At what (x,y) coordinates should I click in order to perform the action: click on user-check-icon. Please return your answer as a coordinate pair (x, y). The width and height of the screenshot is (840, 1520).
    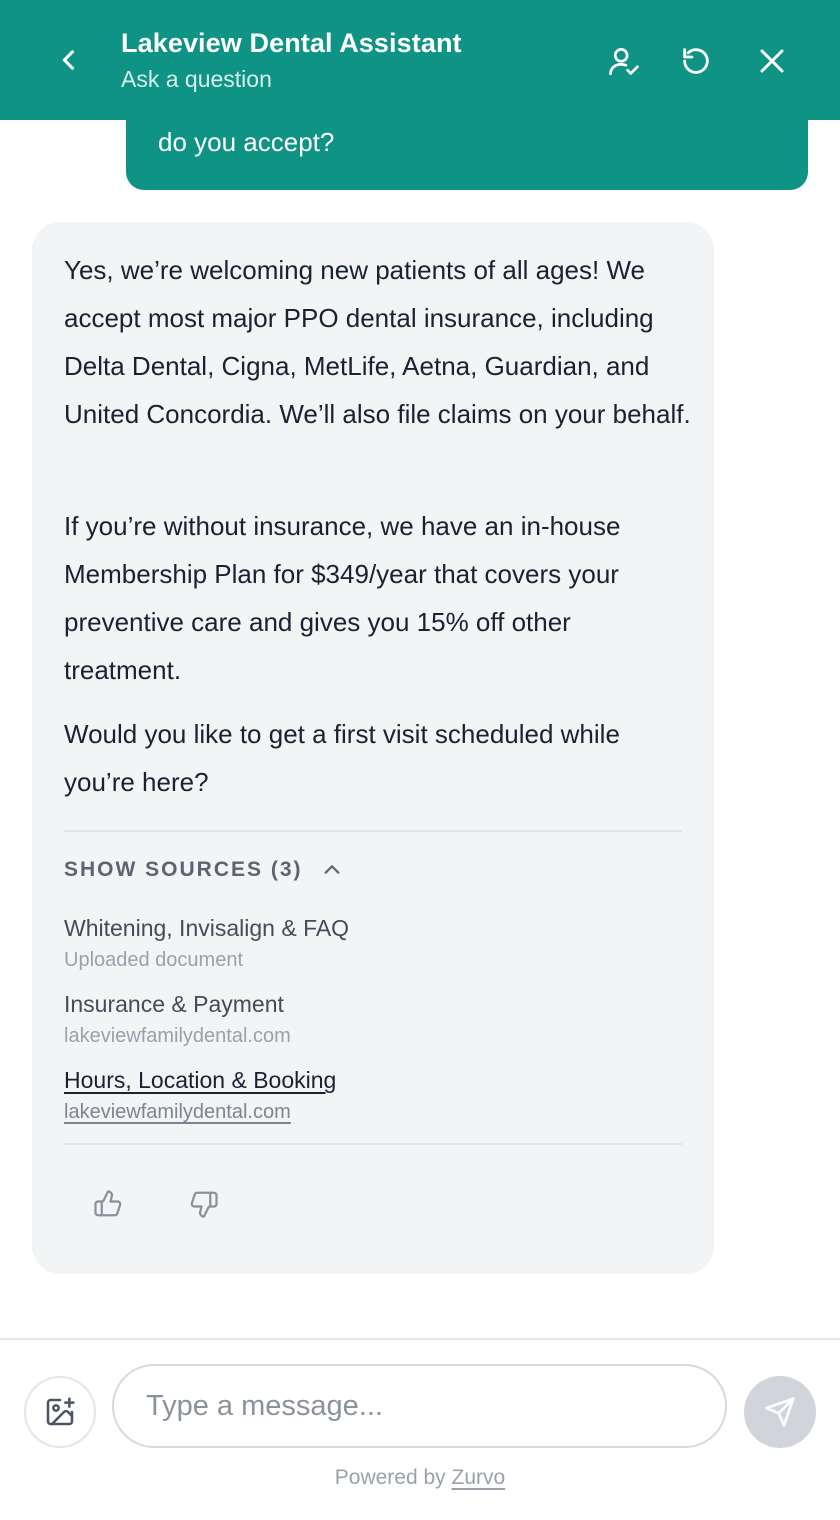
    Looking at the image, I should click on (624, 62).